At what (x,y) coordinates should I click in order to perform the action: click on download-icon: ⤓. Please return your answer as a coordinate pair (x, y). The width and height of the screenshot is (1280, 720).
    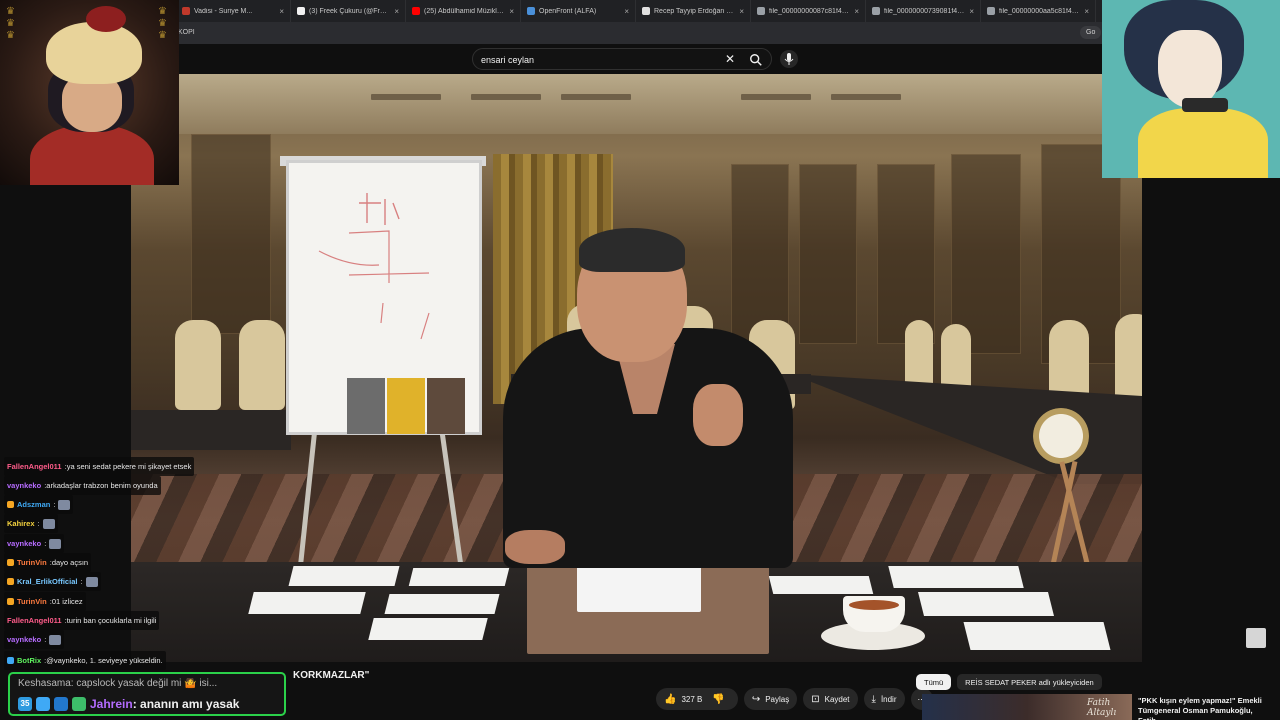
    Looking at the image, I should click on (873, 699).